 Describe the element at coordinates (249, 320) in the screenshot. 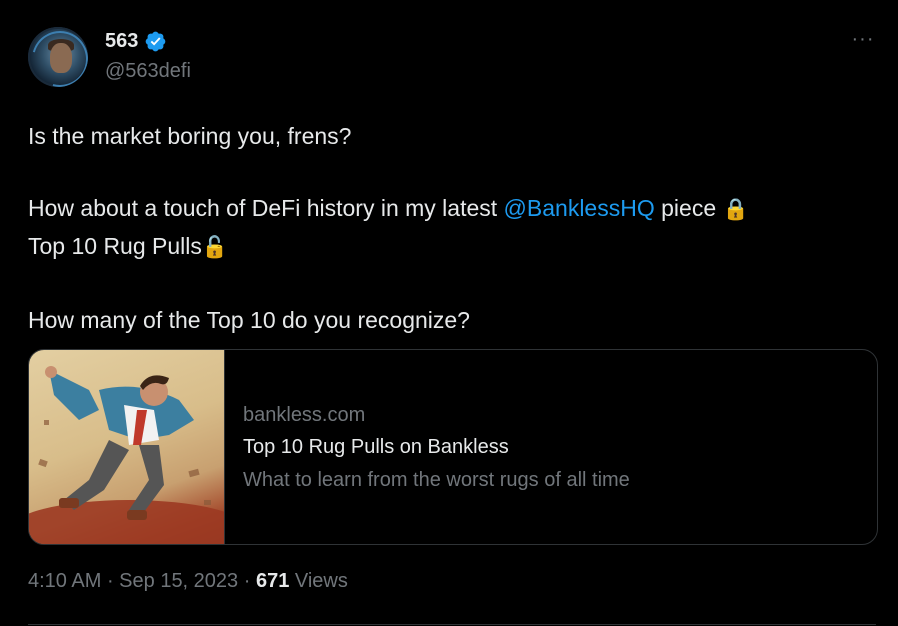

I see `tweet-line: How many of the Top 10 do you recognize?` at that location.